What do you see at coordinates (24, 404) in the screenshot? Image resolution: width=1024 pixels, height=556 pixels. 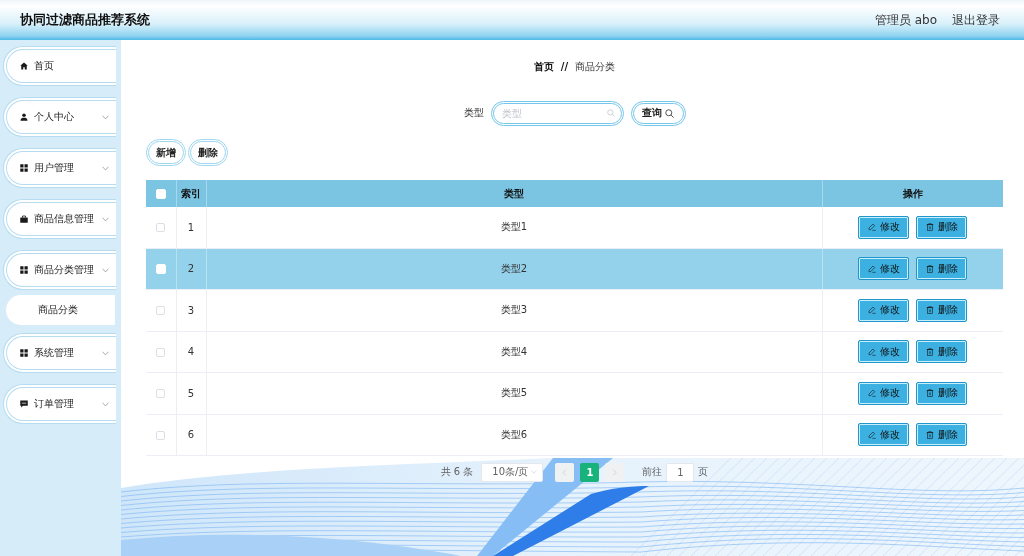 I see `chat-icon` at bounding box center [24, 404].